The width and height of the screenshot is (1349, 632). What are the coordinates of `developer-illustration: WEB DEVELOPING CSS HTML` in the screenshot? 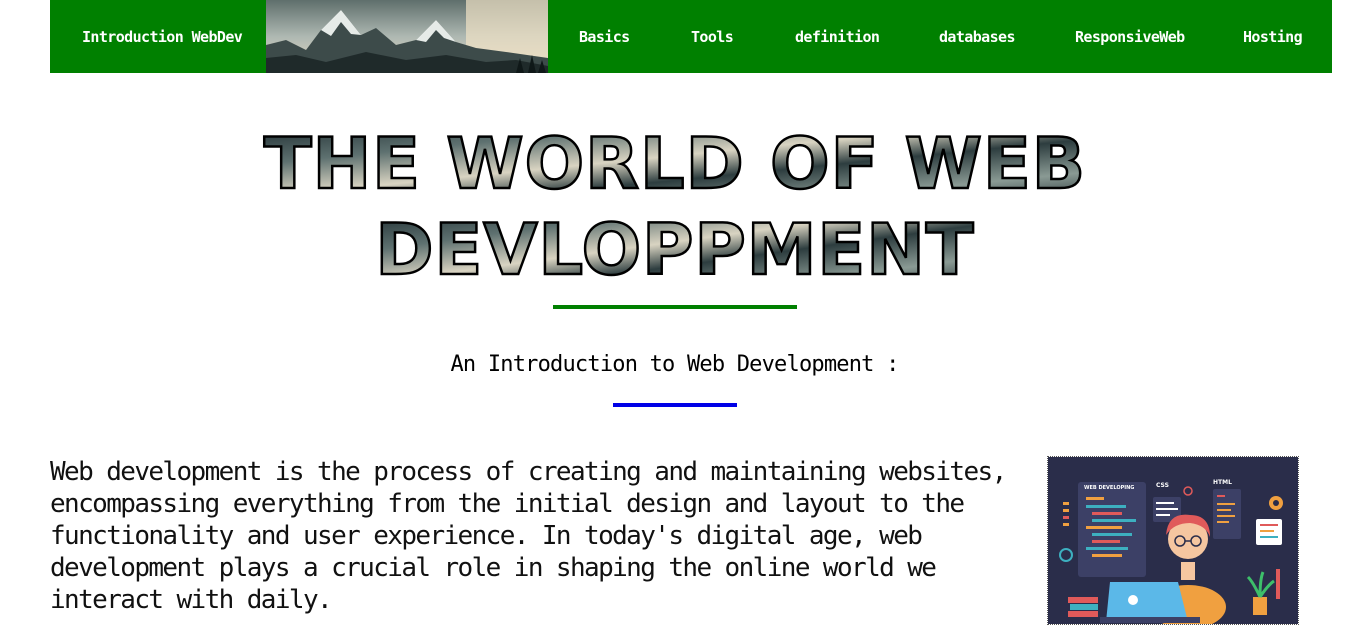 It's located at (1173, 540).